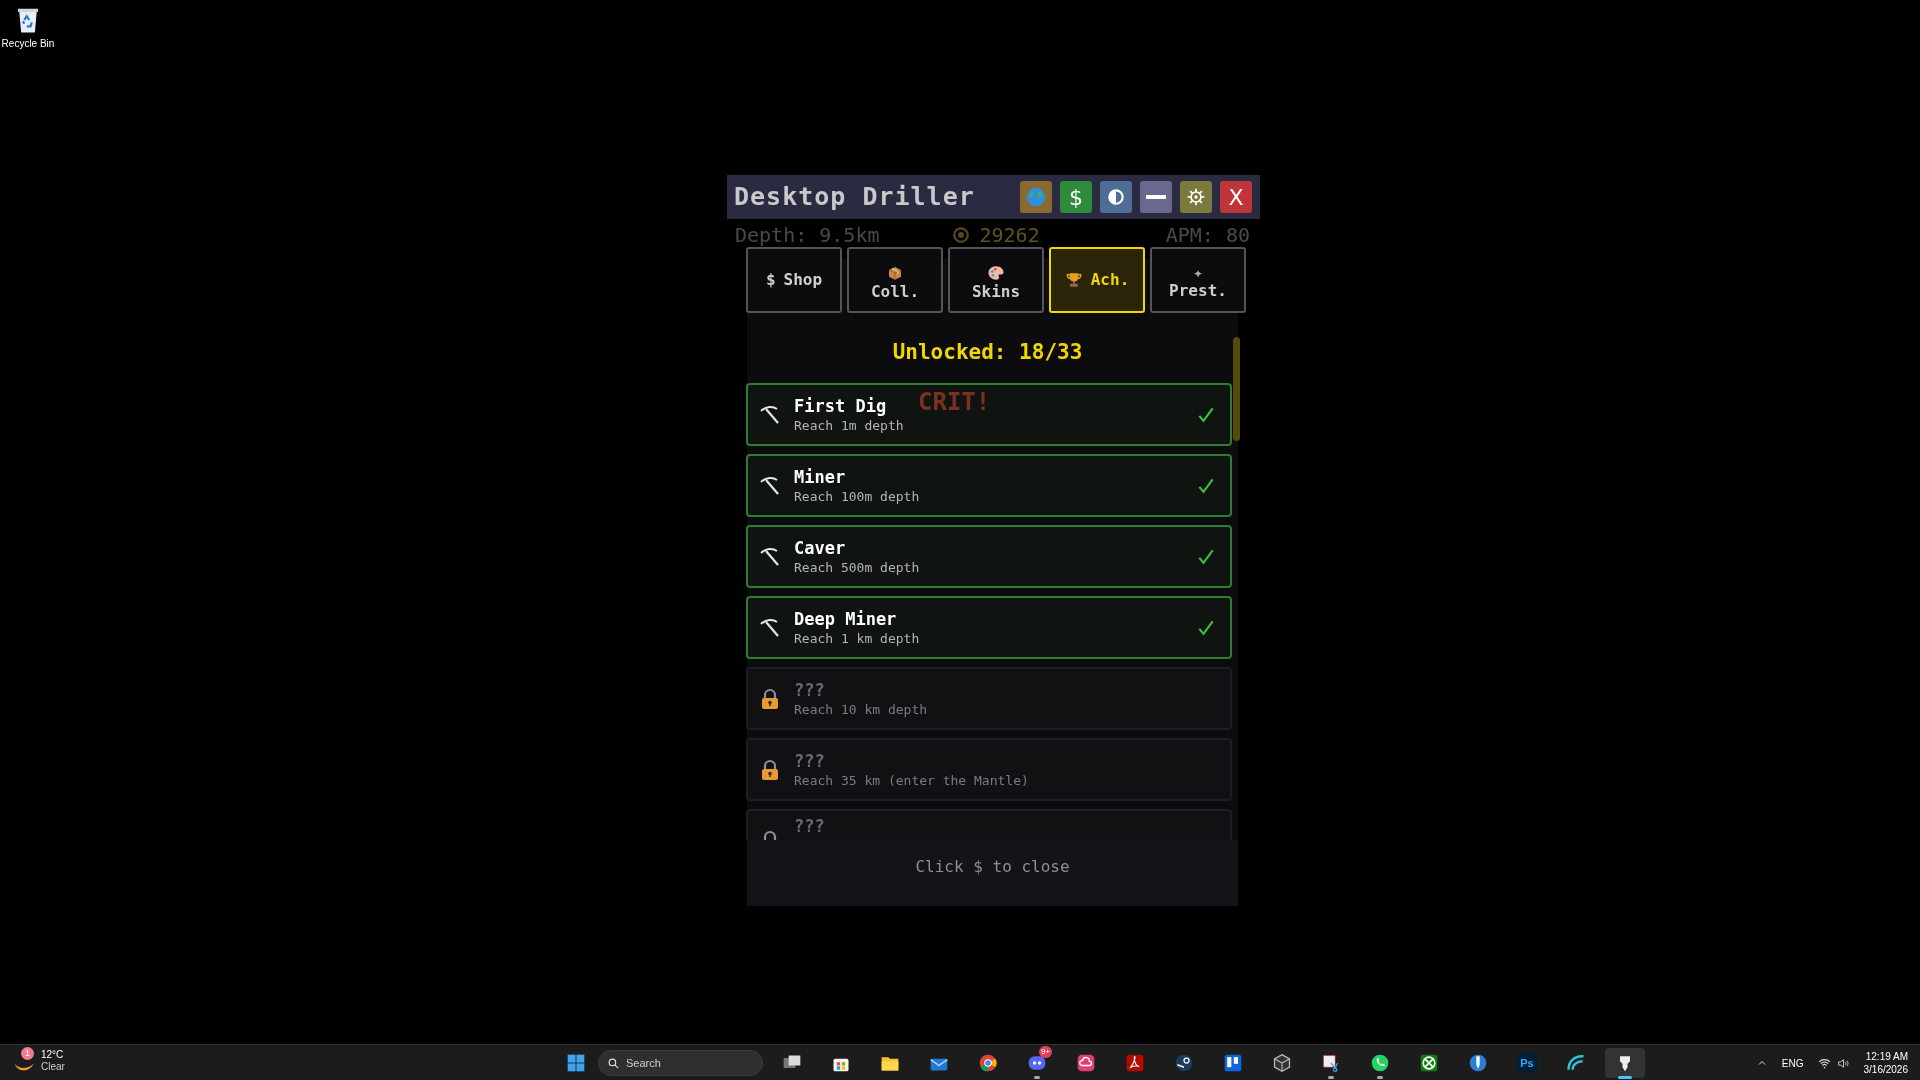 Image resolution: width=1920 pixels, height=1080 pixels. I want to click on speaker-icon, so click(1843, 1063).